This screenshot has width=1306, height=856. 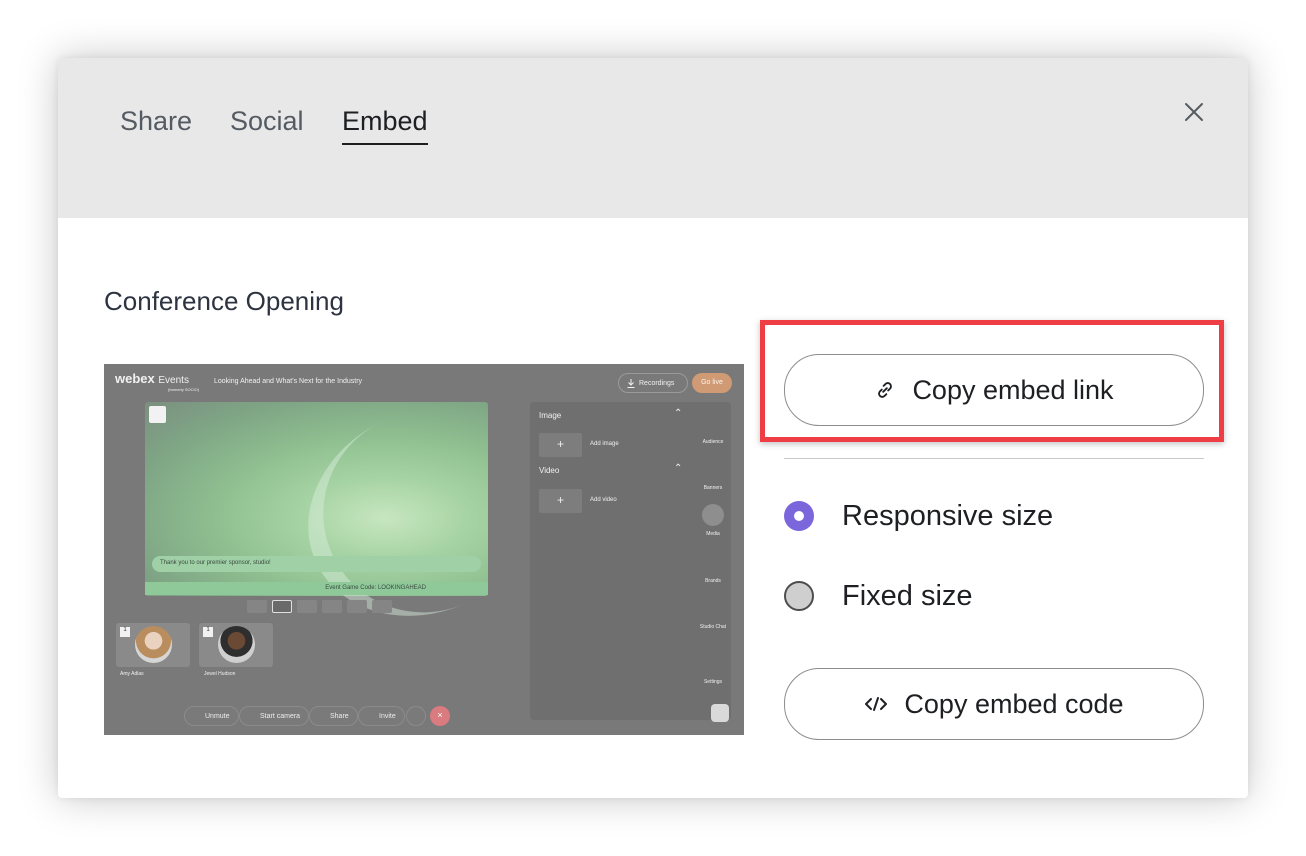 What do you see at coordinates (948, 515) in the screenshot?
I see `responsive-size-label: Responsive size` at bounding box center [948, 515].